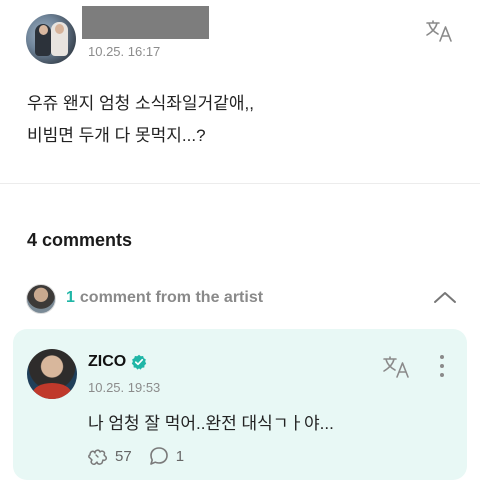  I want to click on artist-comment-count: 1, so click(70, 297).